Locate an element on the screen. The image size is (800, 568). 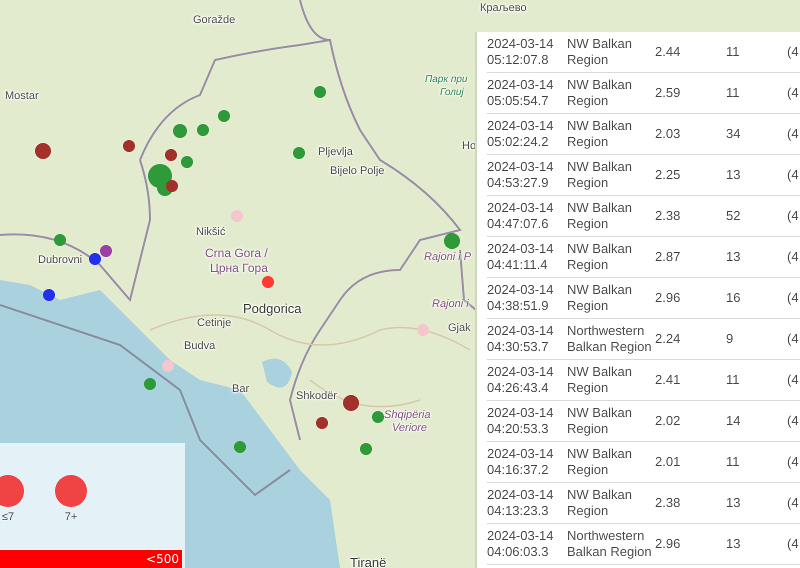
date-time-cell: 2024-03-14 04:53:27.9 is located at coordinates (520, 175).